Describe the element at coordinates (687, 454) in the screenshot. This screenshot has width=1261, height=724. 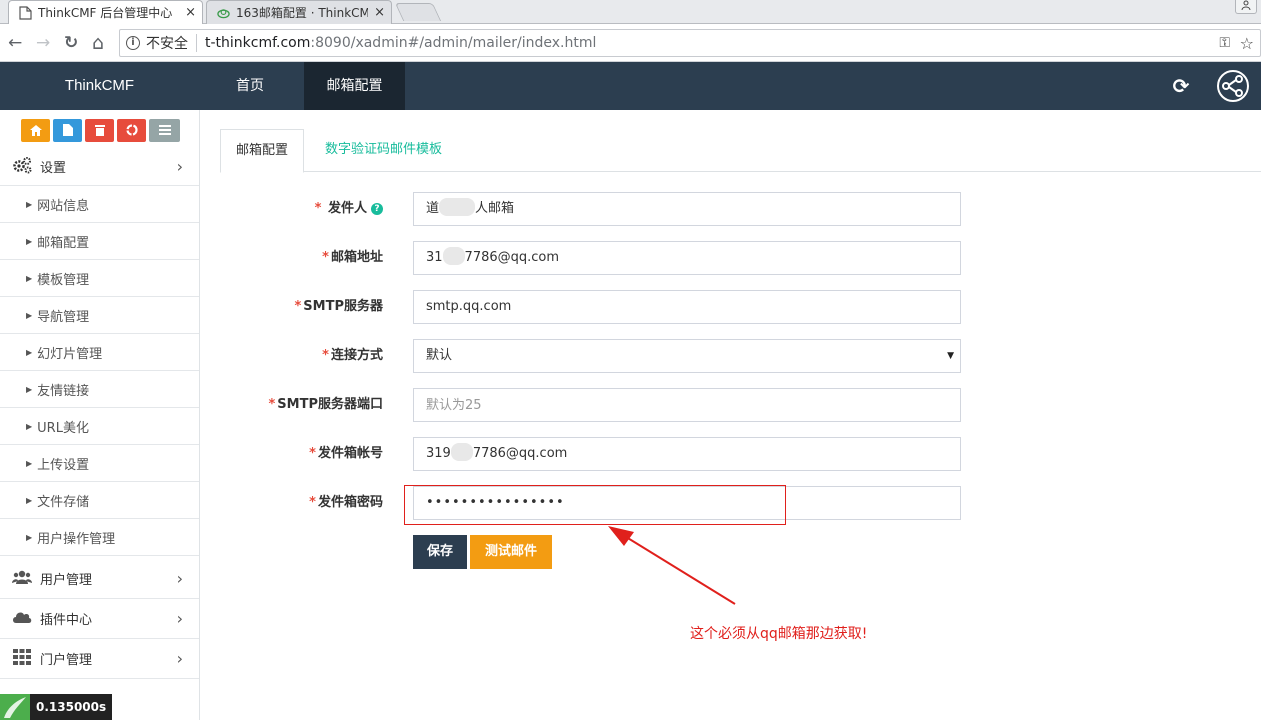
I see `account-input: 319 7786@qq.com` at that location.